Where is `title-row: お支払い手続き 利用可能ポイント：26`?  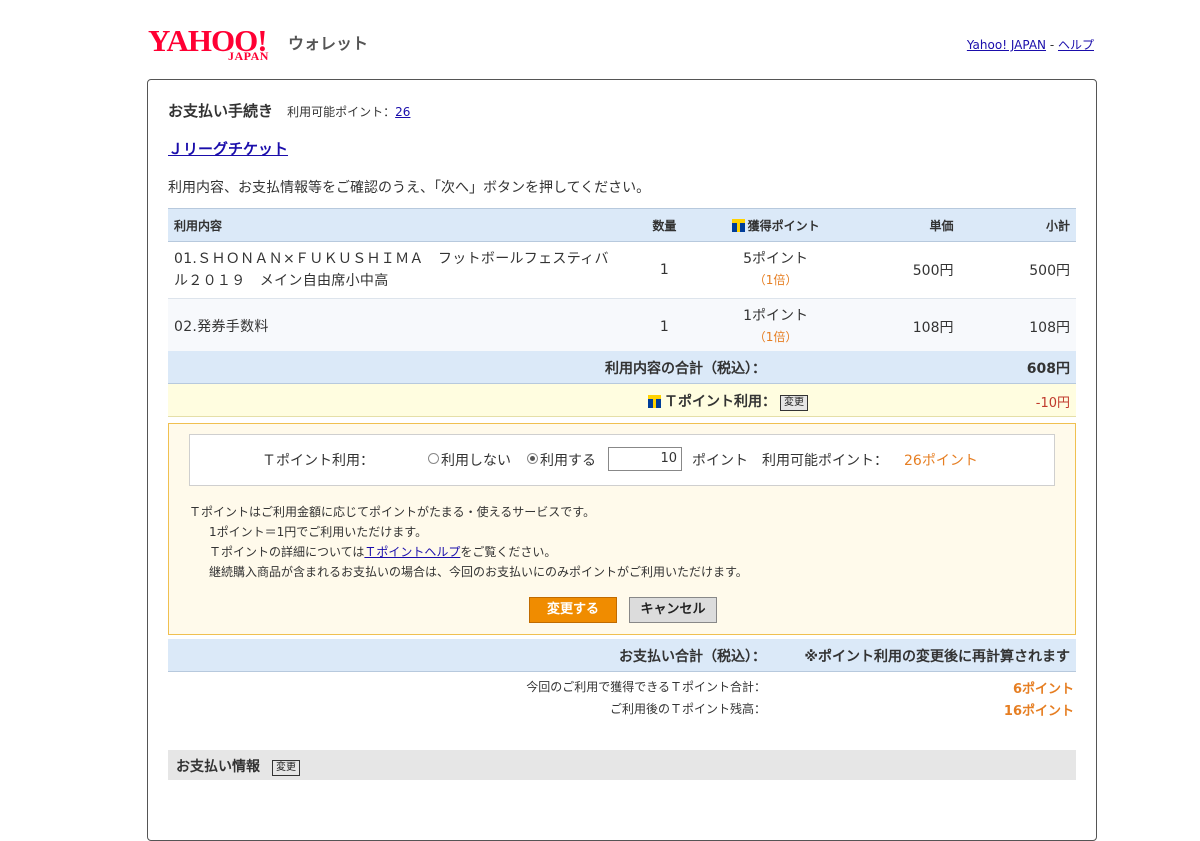 title-row: お支払い手続き 利用可能ポイント：26 is located at coordinates (289, 110).